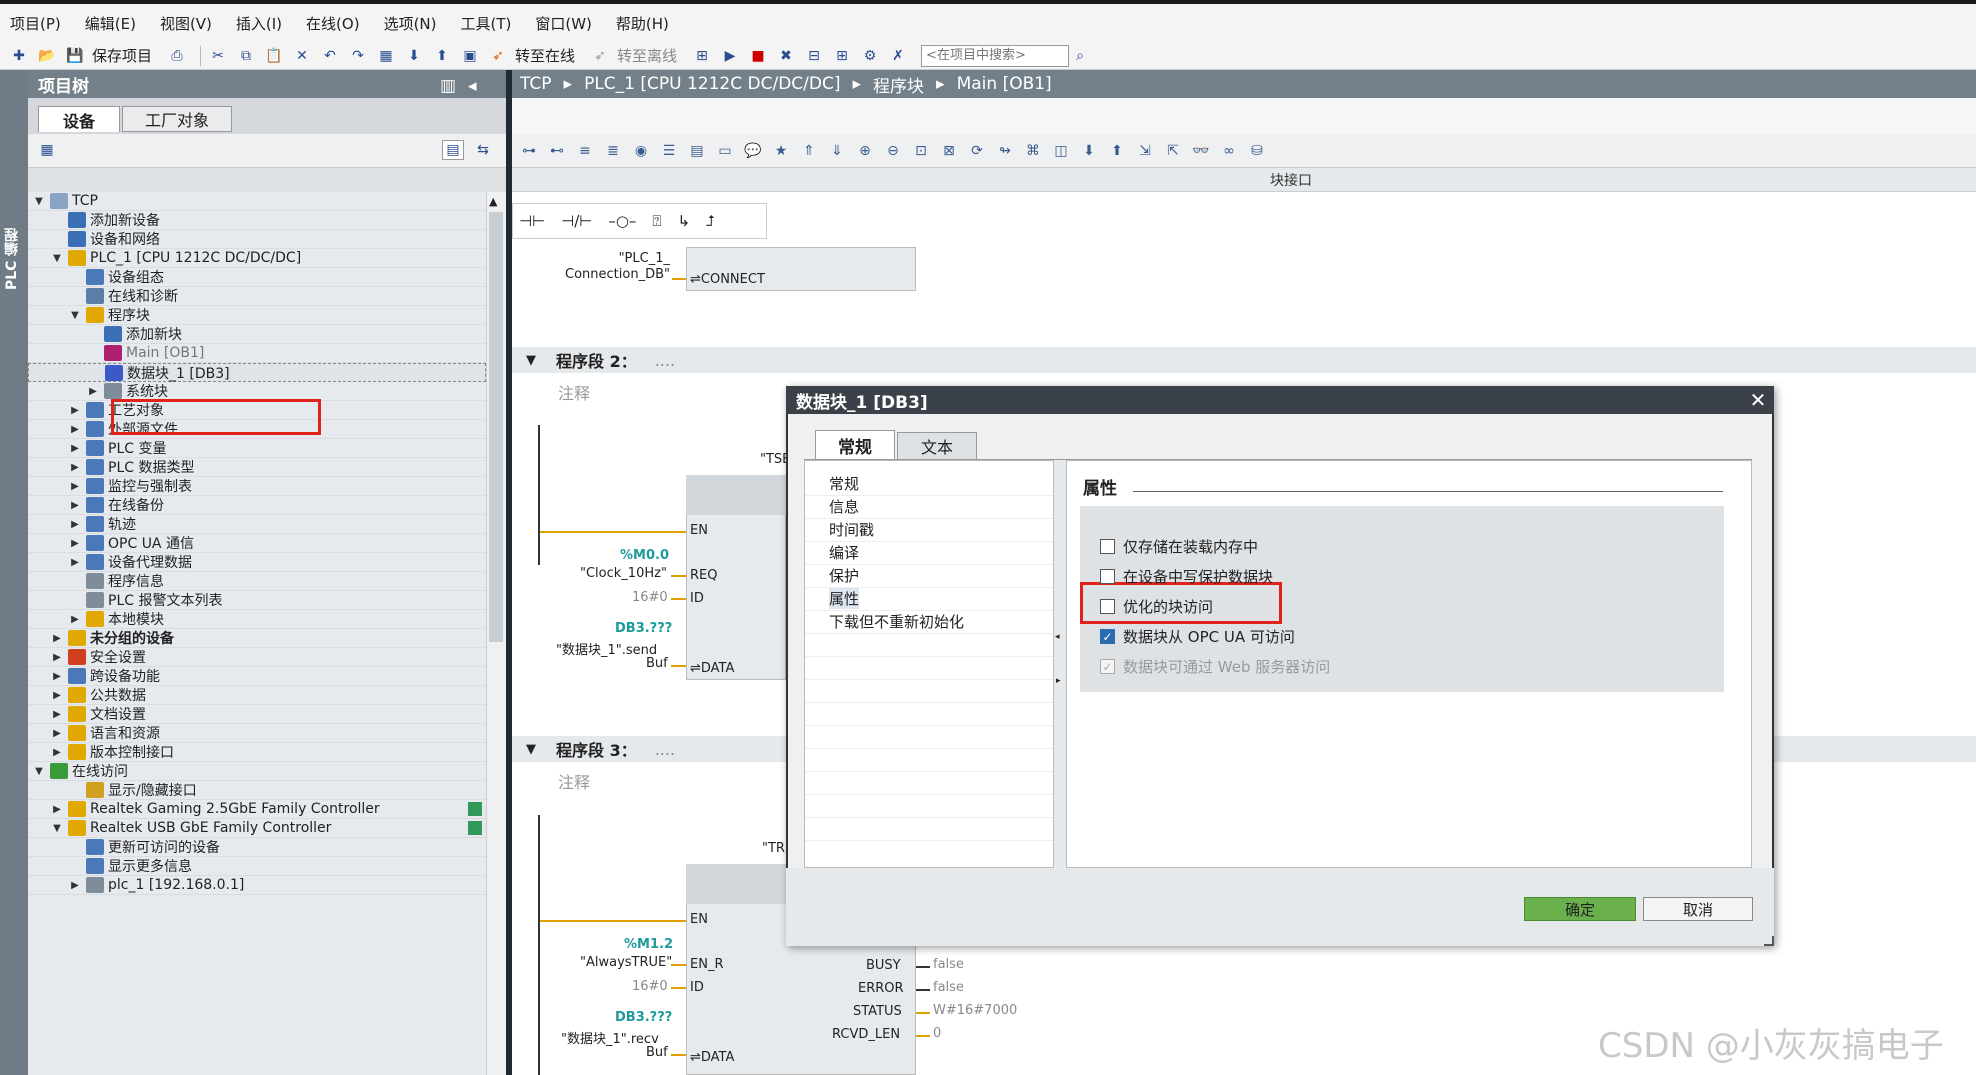 The width and height of the screenshot is (1976, 1075). I want to click on refresh-icon: ⟳, so click(977, 151).